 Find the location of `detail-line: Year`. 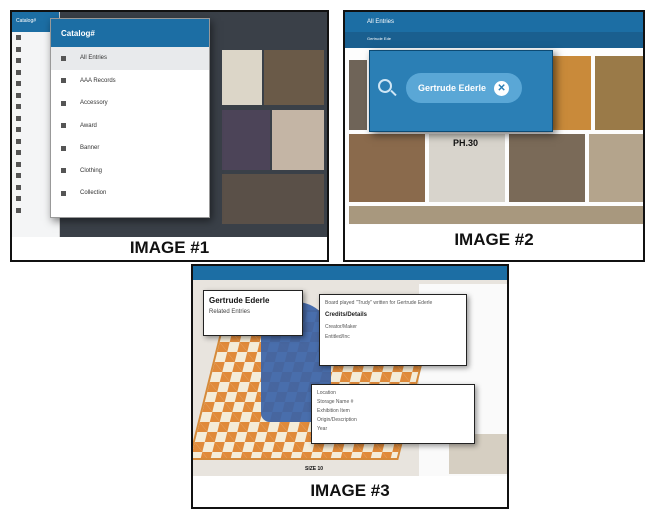

detail-line: Year is located at coordinates (322, 429).